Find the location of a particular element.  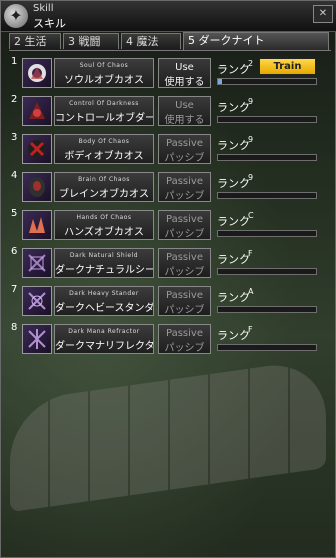

action-label-jp: 使用する is located at coordinates (184, 120).